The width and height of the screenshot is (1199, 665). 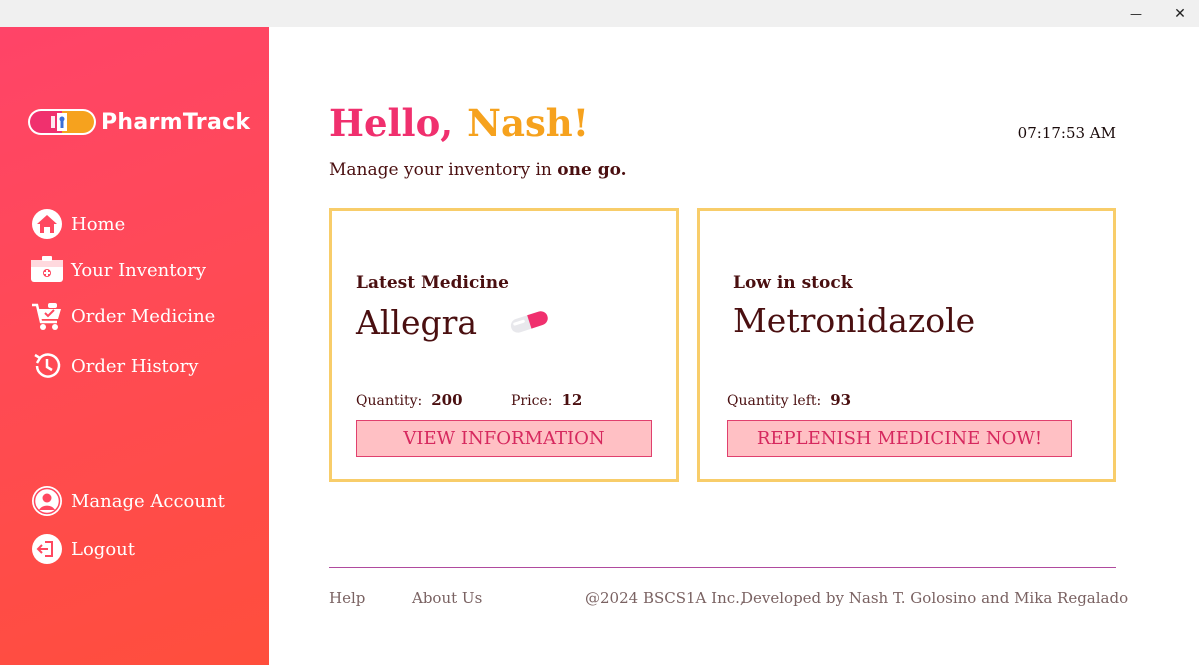 What do you see at coordinates (793, 283) in the screenshot?
I see `low-stock-label: Low in stock` at bounding box center [793, 283].